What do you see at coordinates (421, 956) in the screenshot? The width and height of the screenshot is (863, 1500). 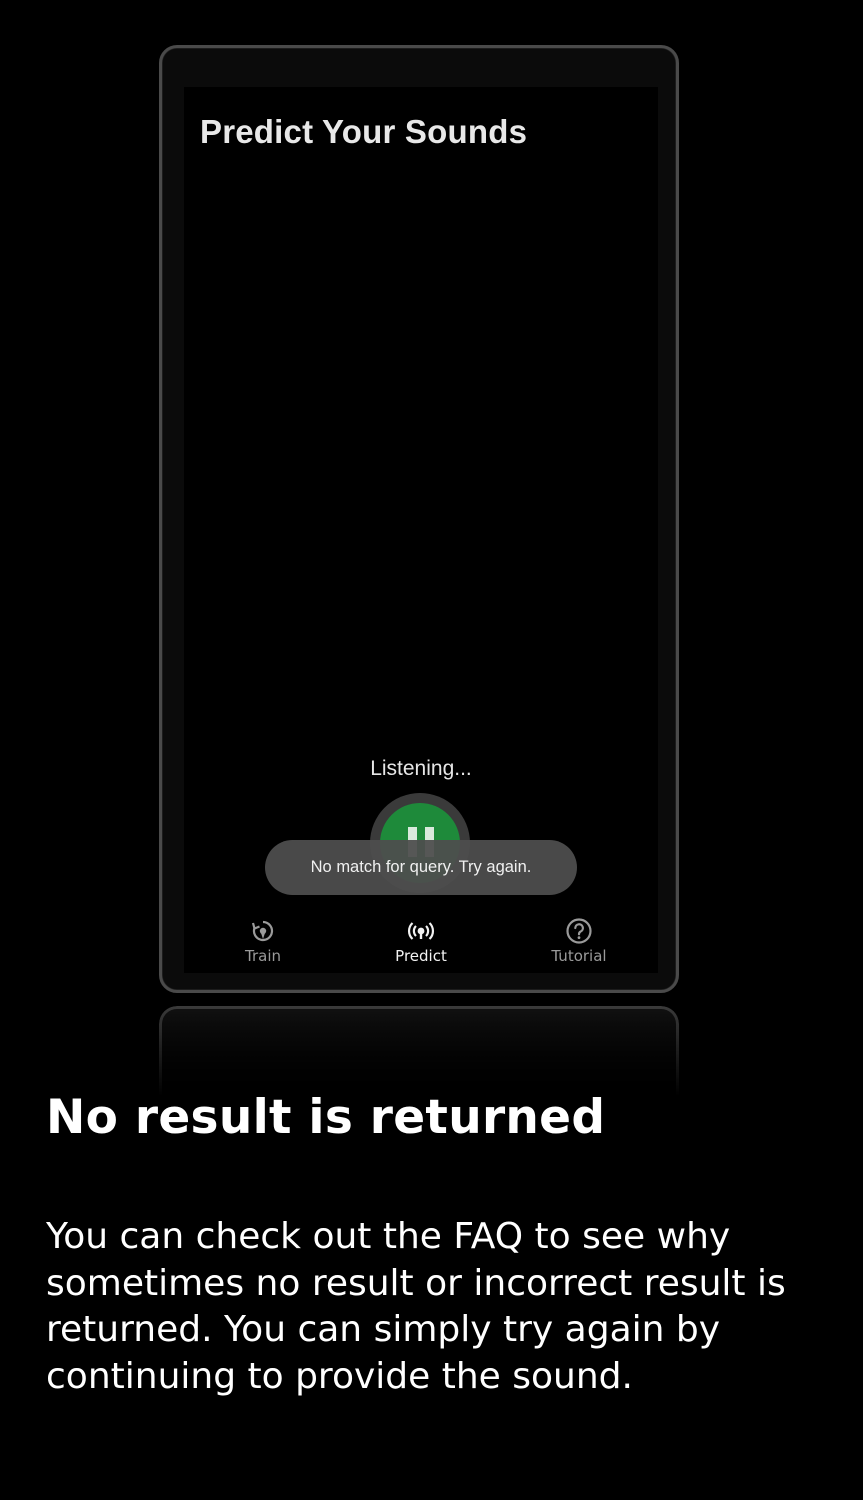 I see `nav-label-predict: Predict` at bounding box center [421, 956].